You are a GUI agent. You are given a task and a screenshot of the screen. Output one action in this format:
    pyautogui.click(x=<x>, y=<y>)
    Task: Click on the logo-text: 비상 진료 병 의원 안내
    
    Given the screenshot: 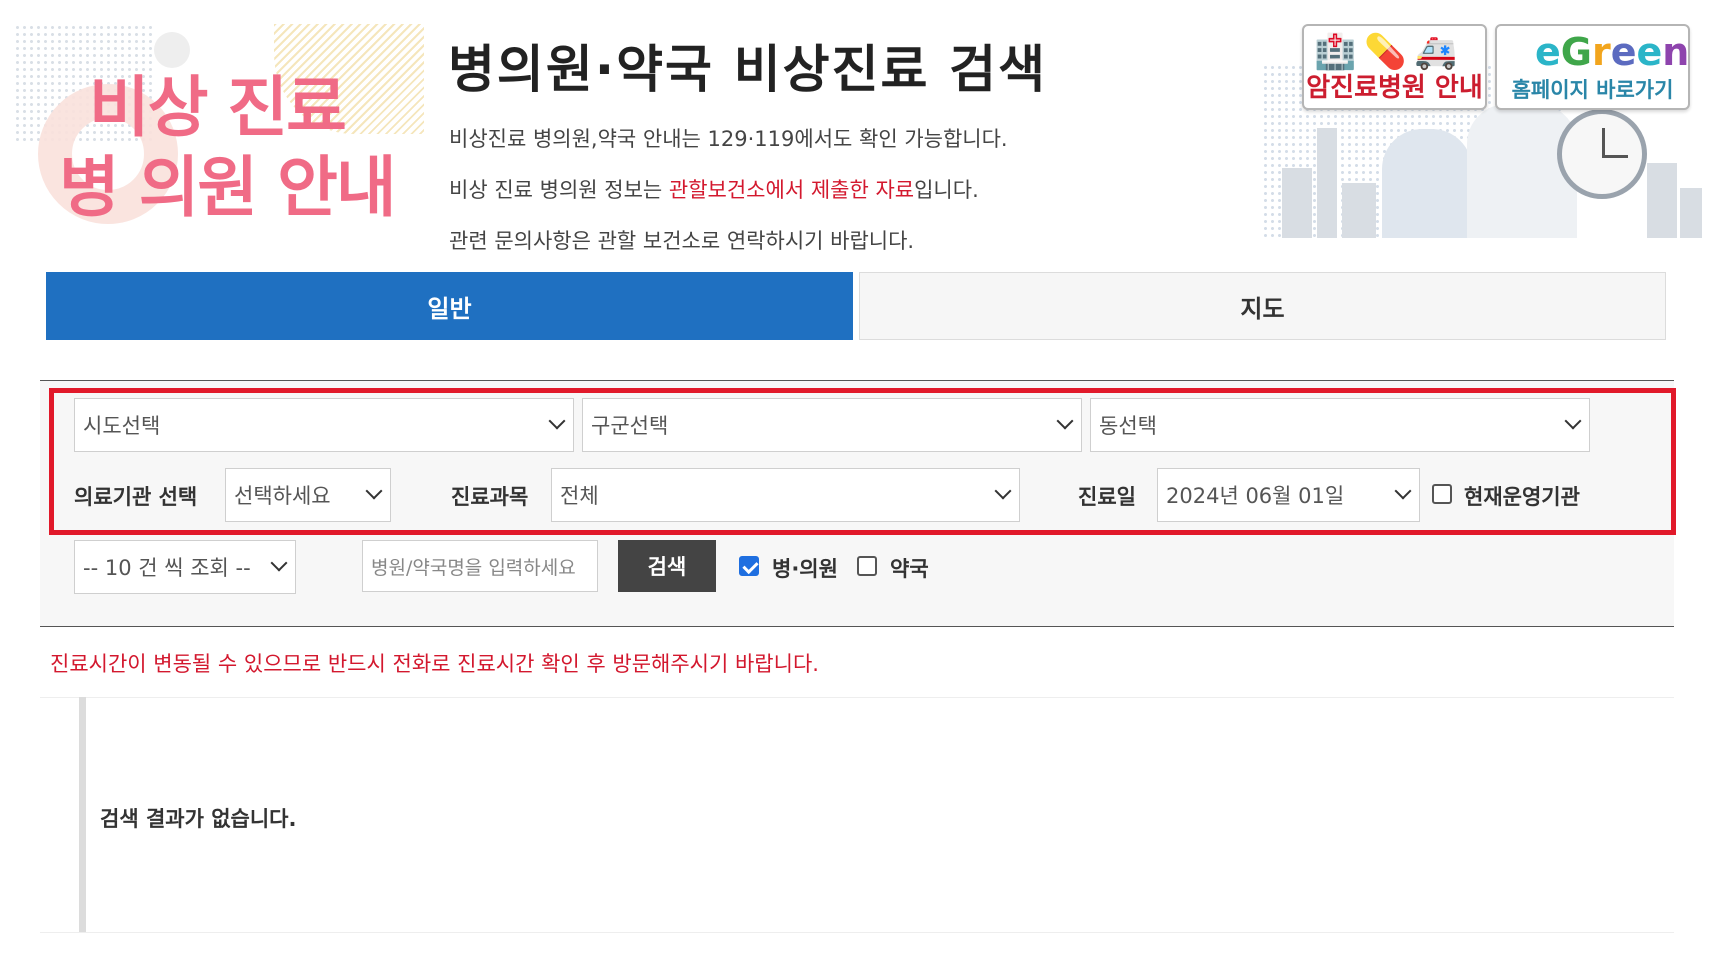 What is the action you would take?
    pyautogui.click(x=228, y=146)
    